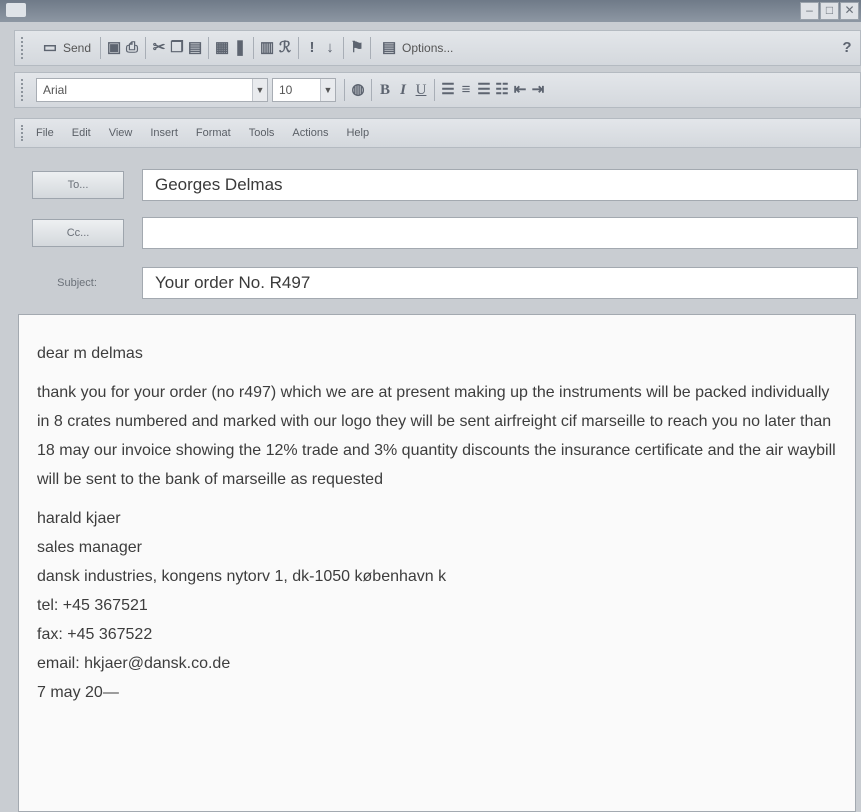 Image resolution: width=861 pixels, height=812 pixels. I want to click on minimize-icon: –, so click(809, 11).